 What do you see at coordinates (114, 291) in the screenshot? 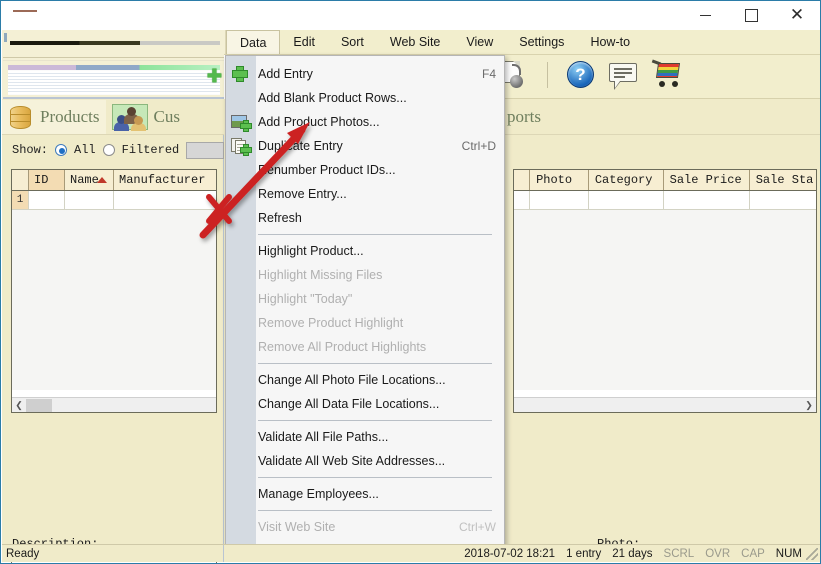
I see `products-grid: ID Name Manufacturer 1 ❮` at bounding box center [114, 291].